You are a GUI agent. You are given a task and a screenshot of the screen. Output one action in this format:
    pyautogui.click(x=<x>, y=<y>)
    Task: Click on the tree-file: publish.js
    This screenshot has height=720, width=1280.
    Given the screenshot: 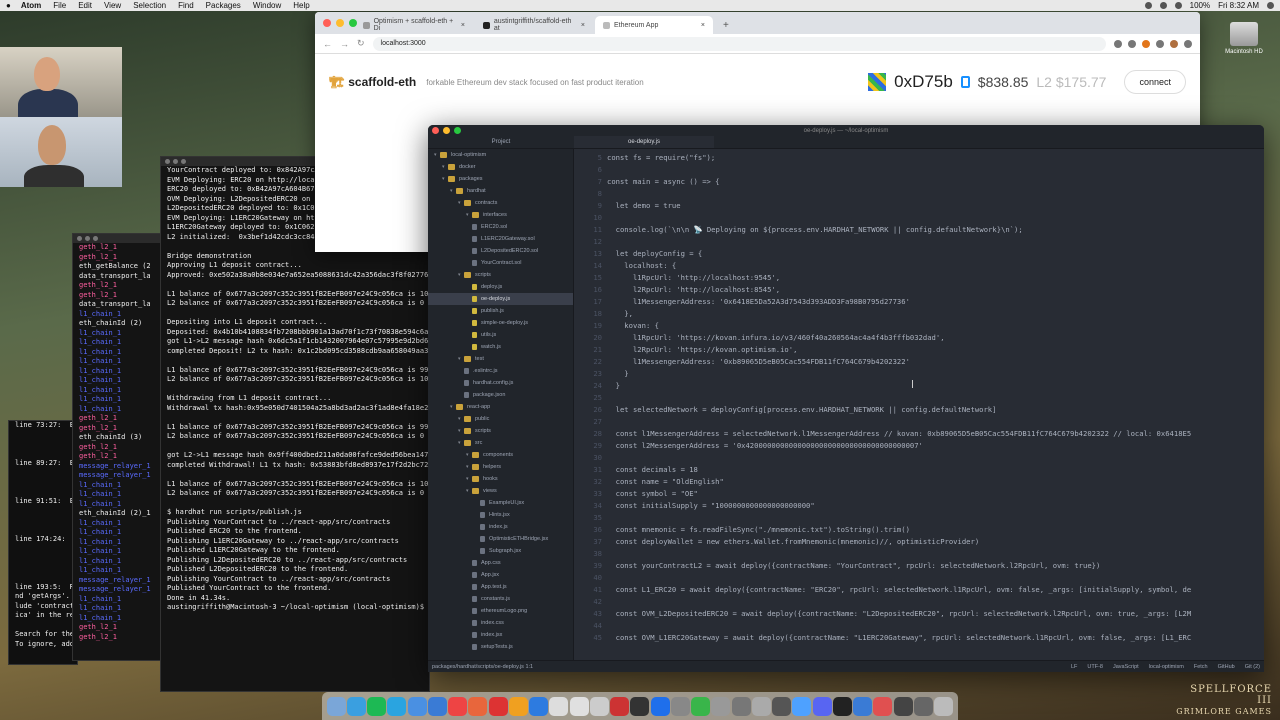 What is the action you would take?
    pyautogui.click(x=500, y=311)
    